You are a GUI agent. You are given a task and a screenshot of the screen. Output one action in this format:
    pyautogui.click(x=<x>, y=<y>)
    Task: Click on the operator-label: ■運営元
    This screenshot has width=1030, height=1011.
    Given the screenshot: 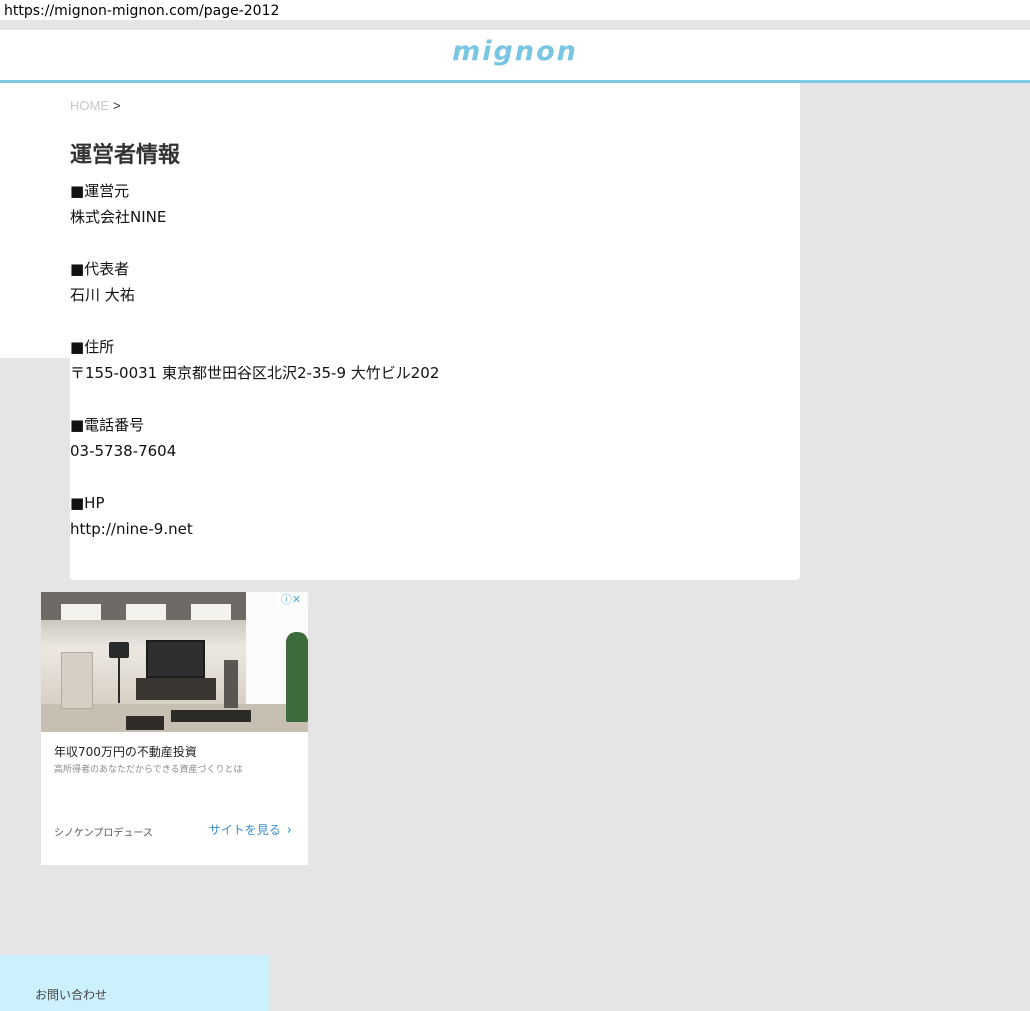 What is the action you would take?
    pyautogui.click(x=100, y=191)
    